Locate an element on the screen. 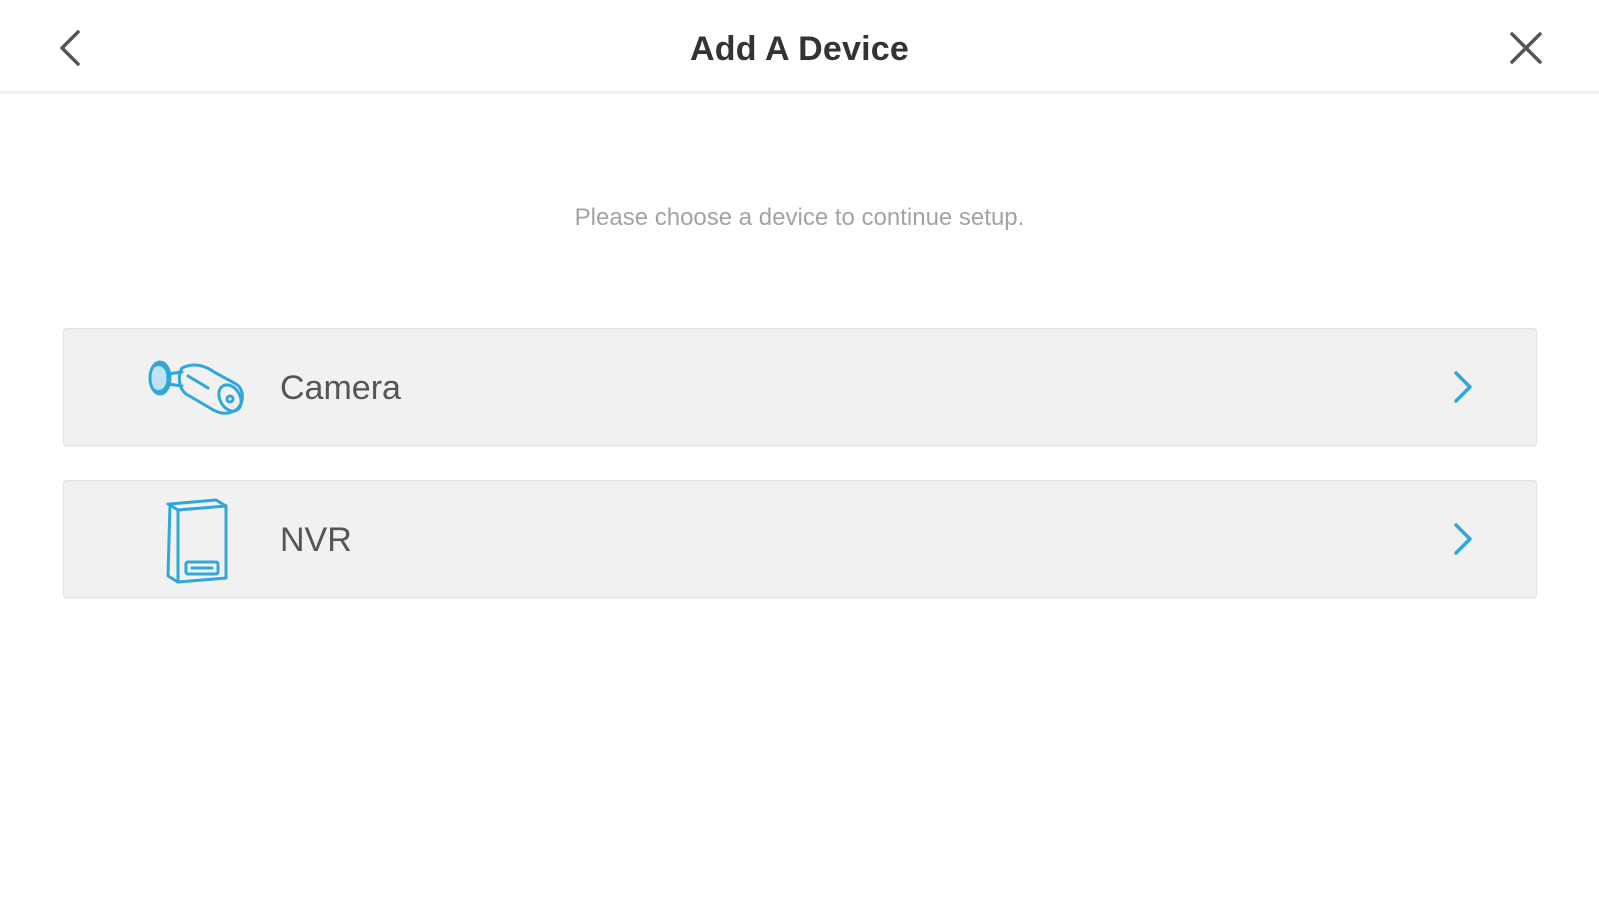 This screenshot has width=1599, height=900. device-label-camera: Camera is located at coordinates (340, 388).